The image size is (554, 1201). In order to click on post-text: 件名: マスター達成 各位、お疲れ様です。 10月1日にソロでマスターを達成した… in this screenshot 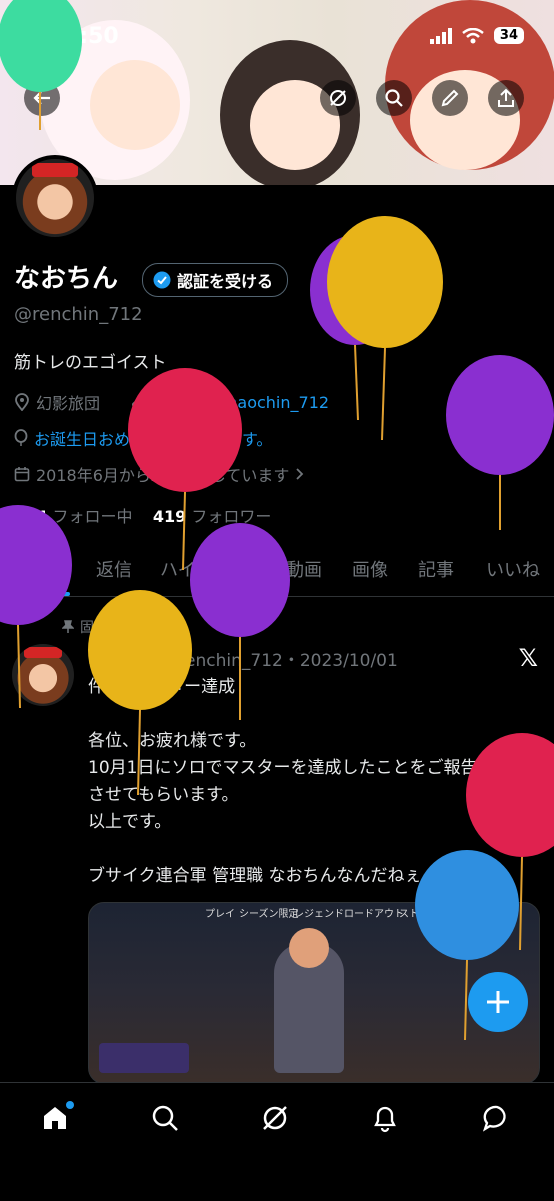, I will do `click(313, 782)`.